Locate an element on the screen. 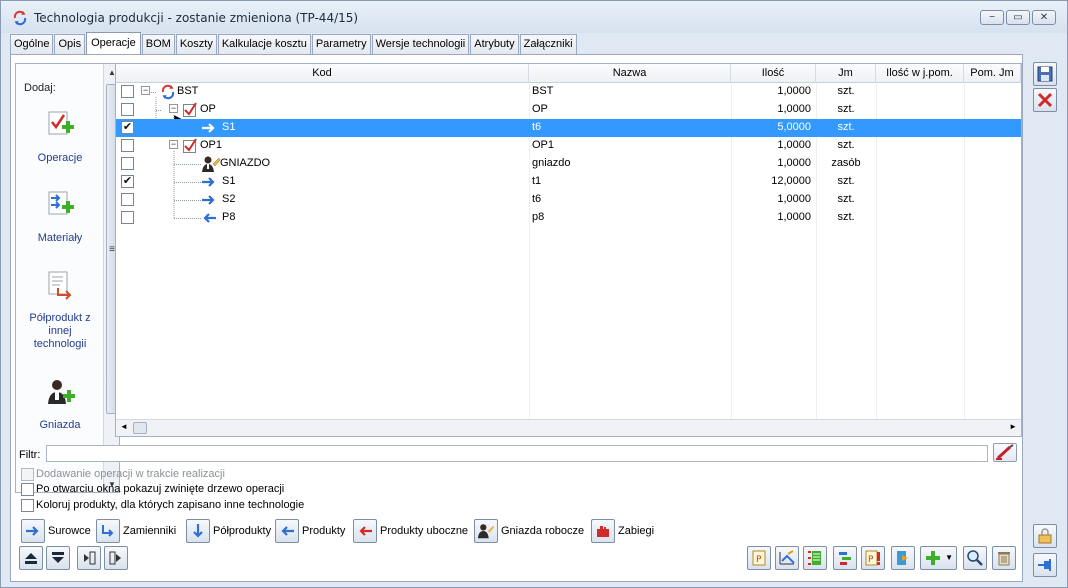  legend-label: Zabiegi is located at coordinates (636, 531).